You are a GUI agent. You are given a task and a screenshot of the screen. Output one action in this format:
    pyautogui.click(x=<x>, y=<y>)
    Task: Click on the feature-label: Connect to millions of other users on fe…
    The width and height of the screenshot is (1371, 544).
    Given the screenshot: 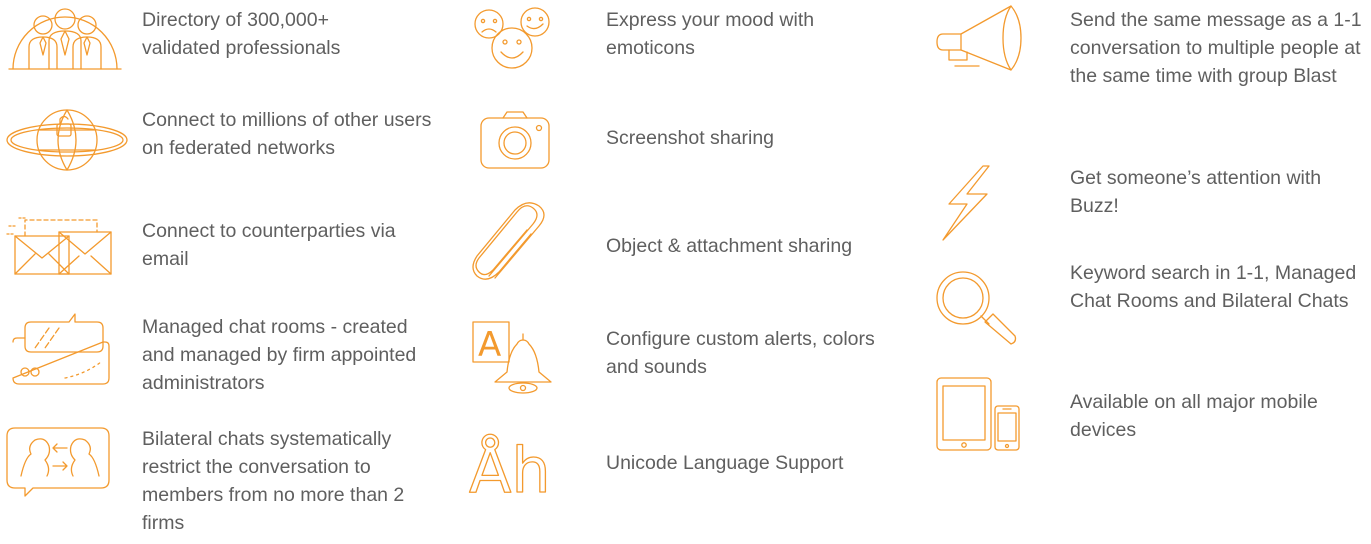 What is the action you would take?
    pyautogui.click(x=287, y=134)
    